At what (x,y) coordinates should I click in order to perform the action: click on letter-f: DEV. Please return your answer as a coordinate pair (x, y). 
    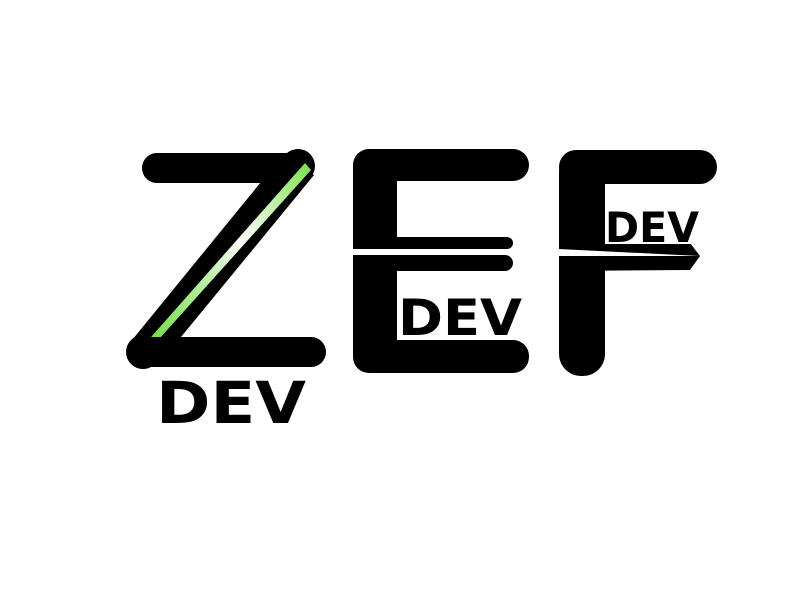
    Looking at the image, I should click on (638, 263).